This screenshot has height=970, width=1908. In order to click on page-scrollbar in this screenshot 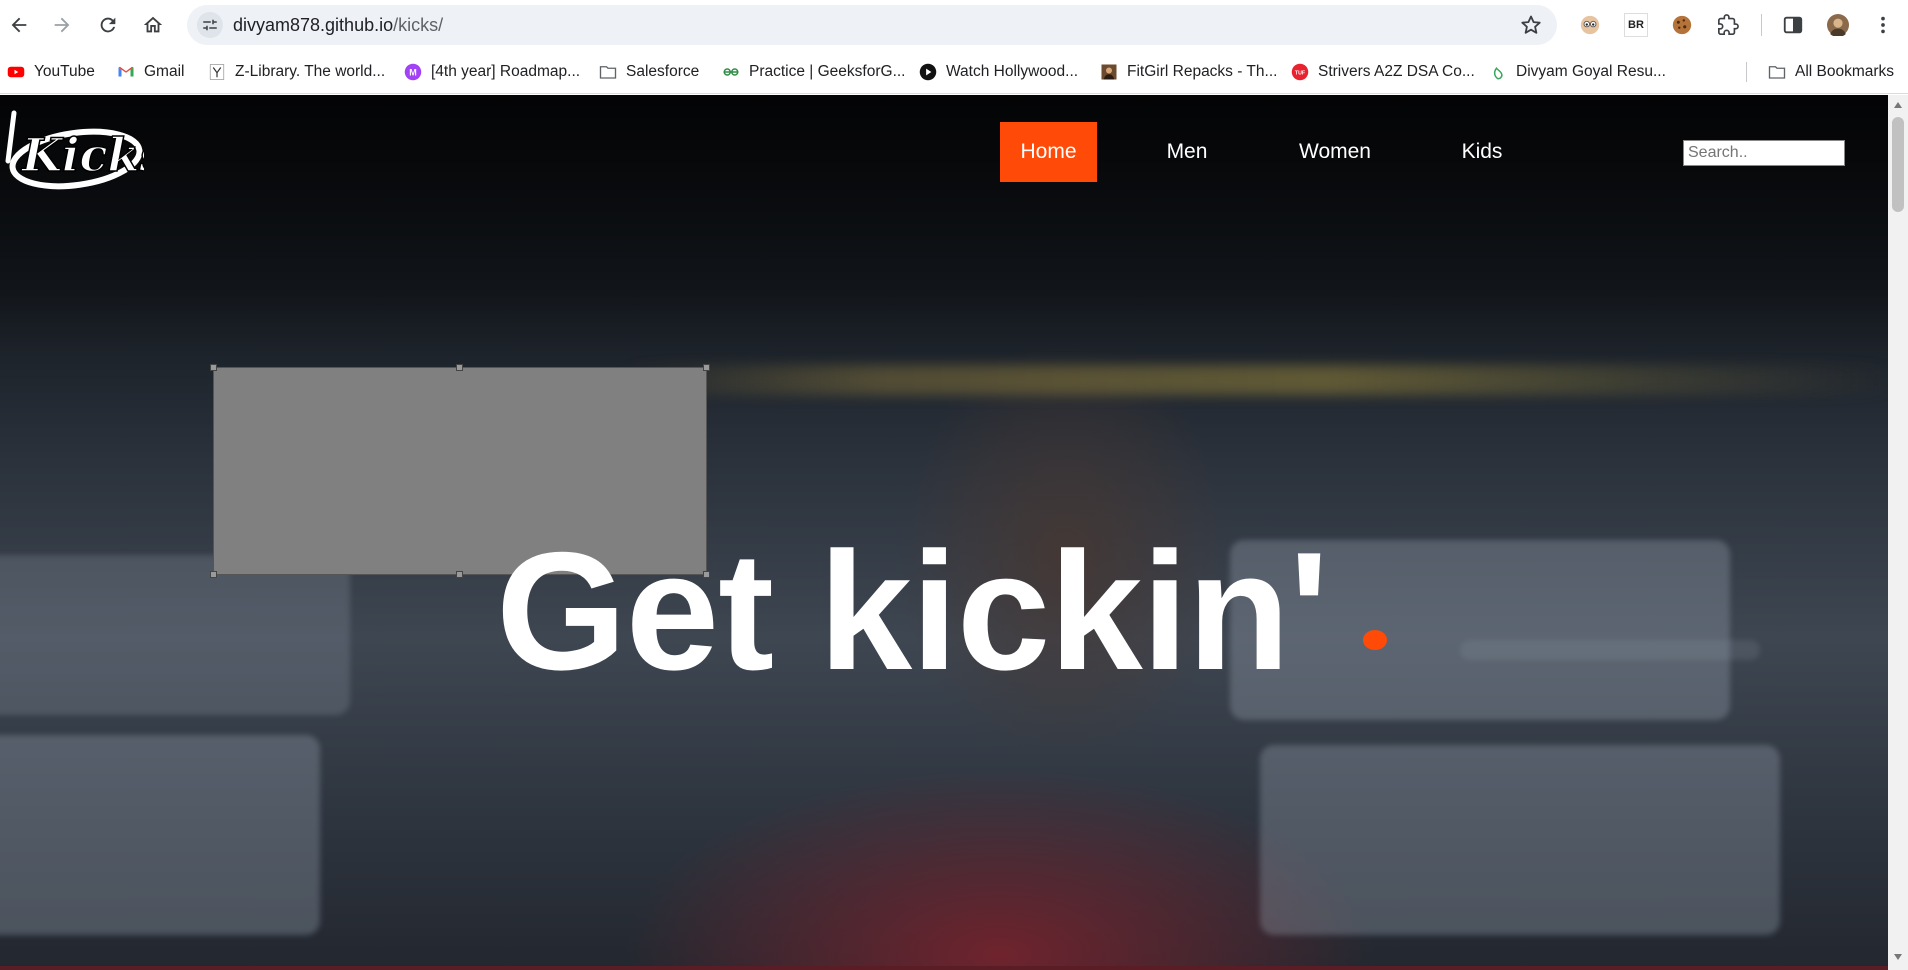, I will do `click(1898, 532)`.